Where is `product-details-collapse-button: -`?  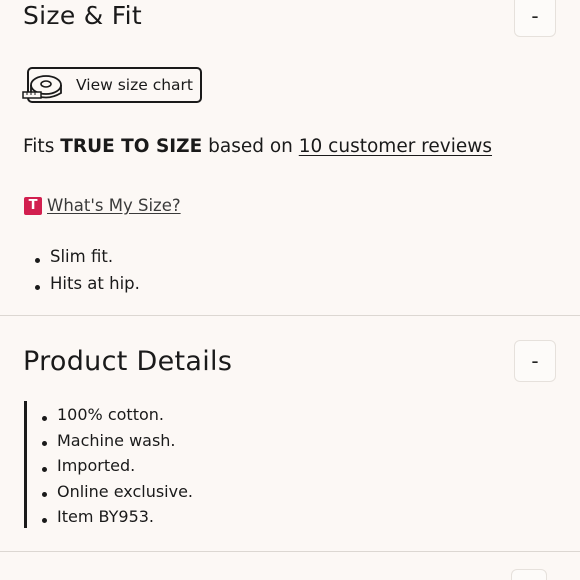
product-details-collapse-button: - is located at coordinates (535, 361).